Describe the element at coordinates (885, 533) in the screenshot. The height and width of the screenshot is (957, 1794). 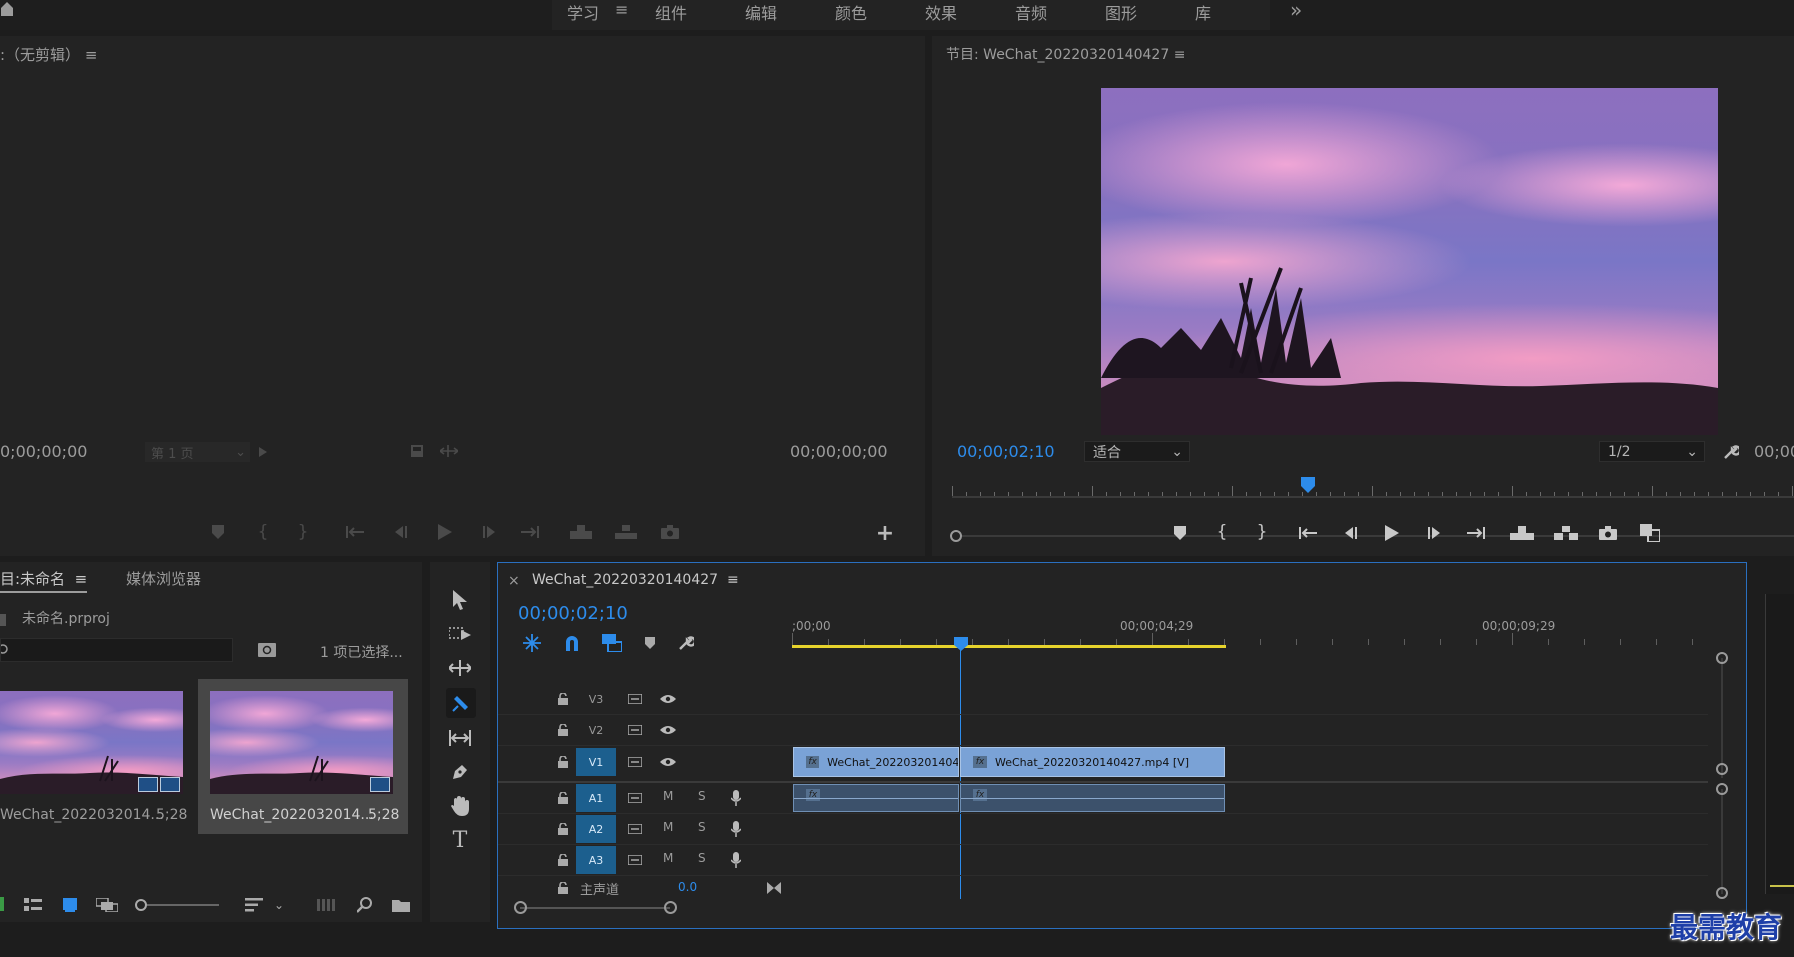
I see `add-button-icon: +` at that location.